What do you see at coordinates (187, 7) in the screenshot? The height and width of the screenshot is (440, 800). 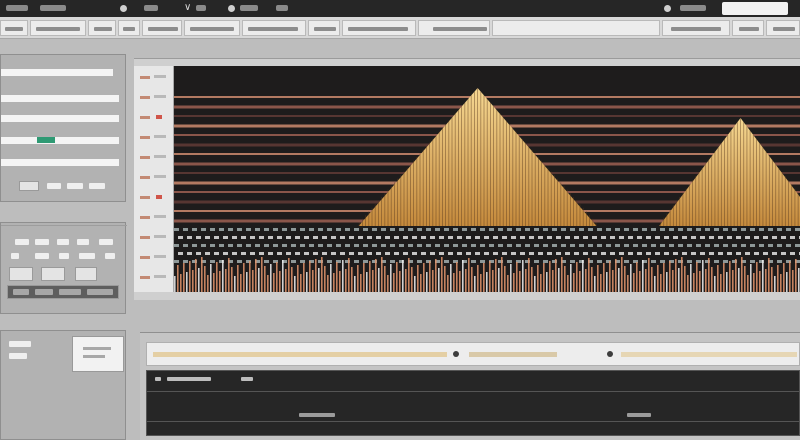 I see `chevron-down-icon: ∨` at bounding box center [187, 7].